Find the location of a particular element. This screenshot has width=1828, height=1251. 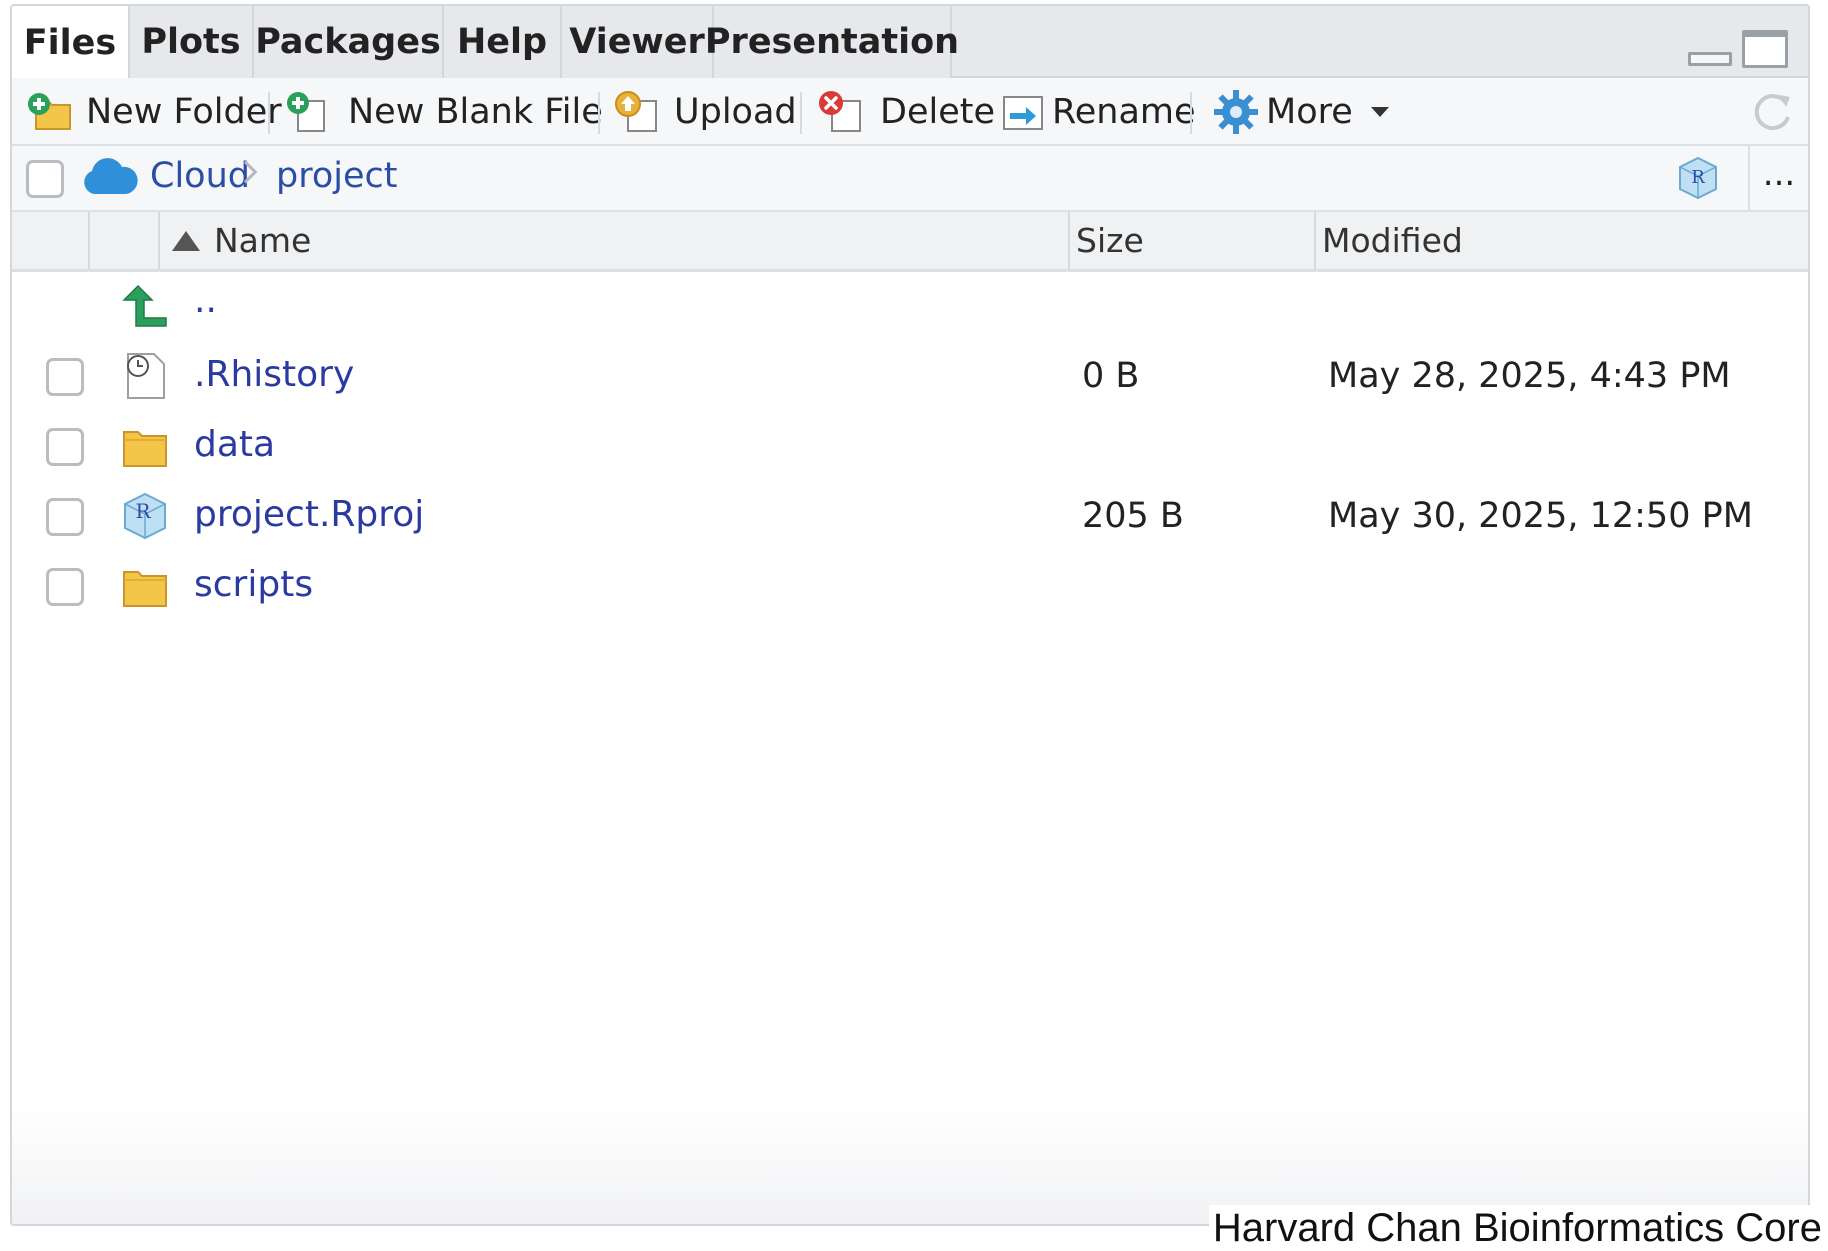

new-folder-button: New Folder is located at coordinates (154, 112).